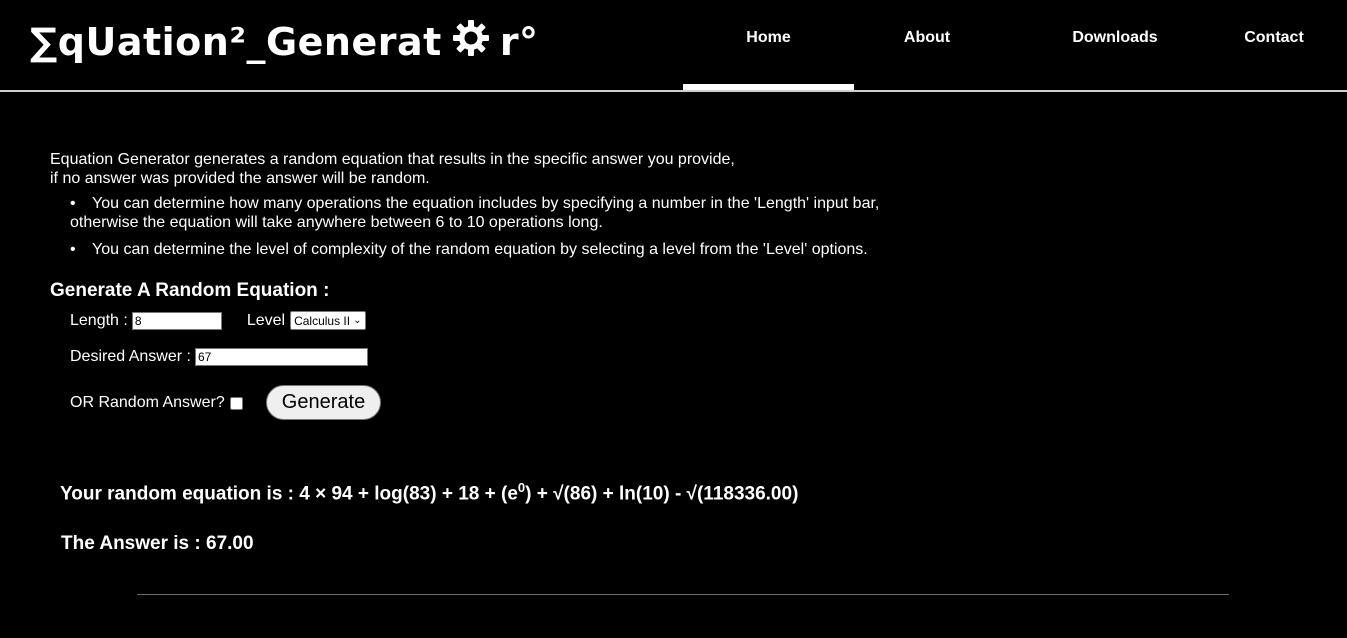 The image size is (1347, 638). Describe the element at coordinates (1274, 37) in the screenshot. I see `nav-contact-label: Contact` at that location.